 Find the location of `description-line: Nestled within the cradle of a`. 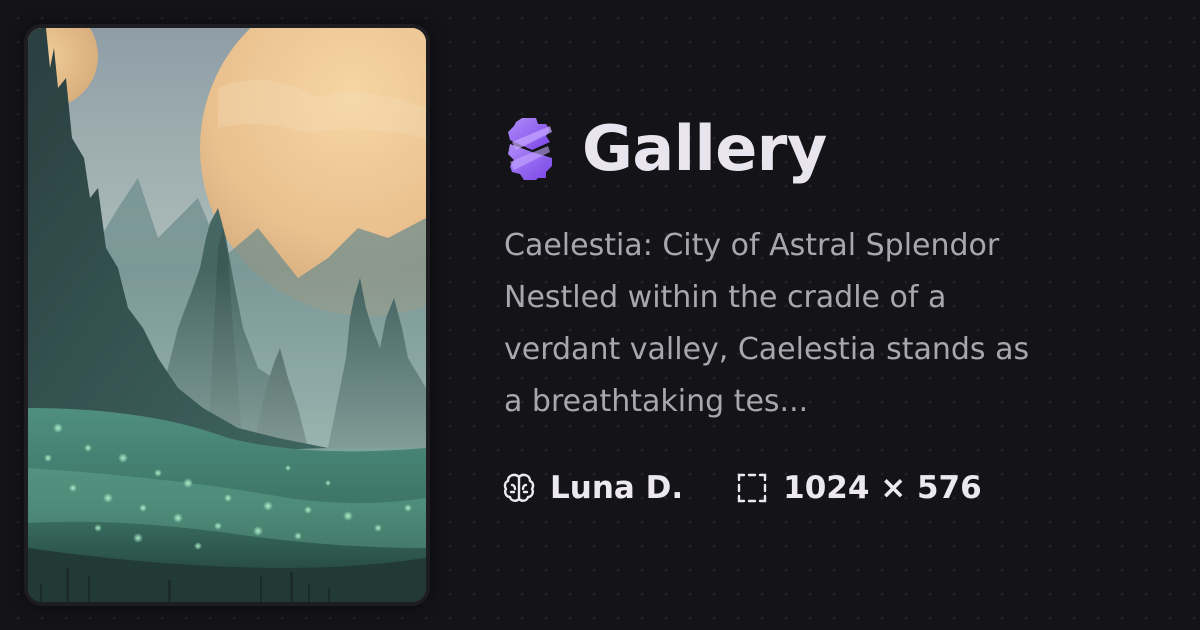

description-line: Nestled within the cradle of a is located at coordinates (725, 297).